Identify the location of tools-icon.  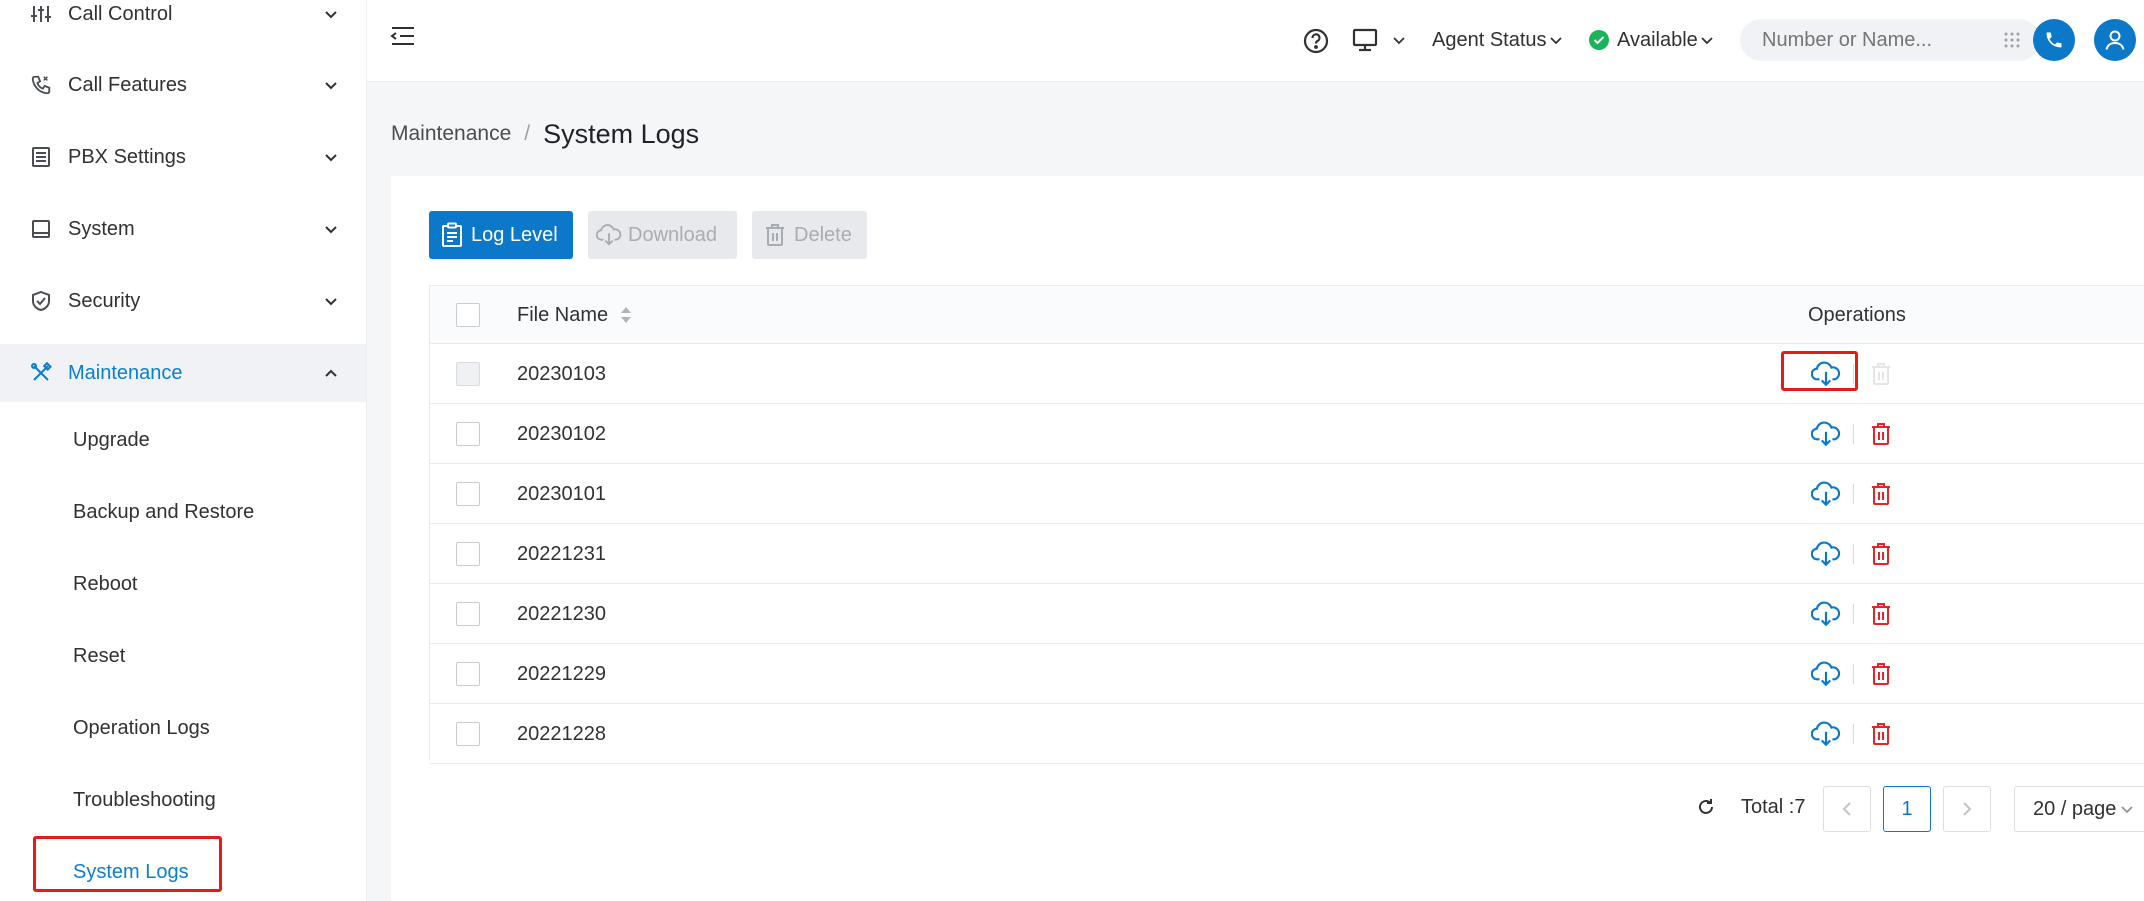
(41, 373).